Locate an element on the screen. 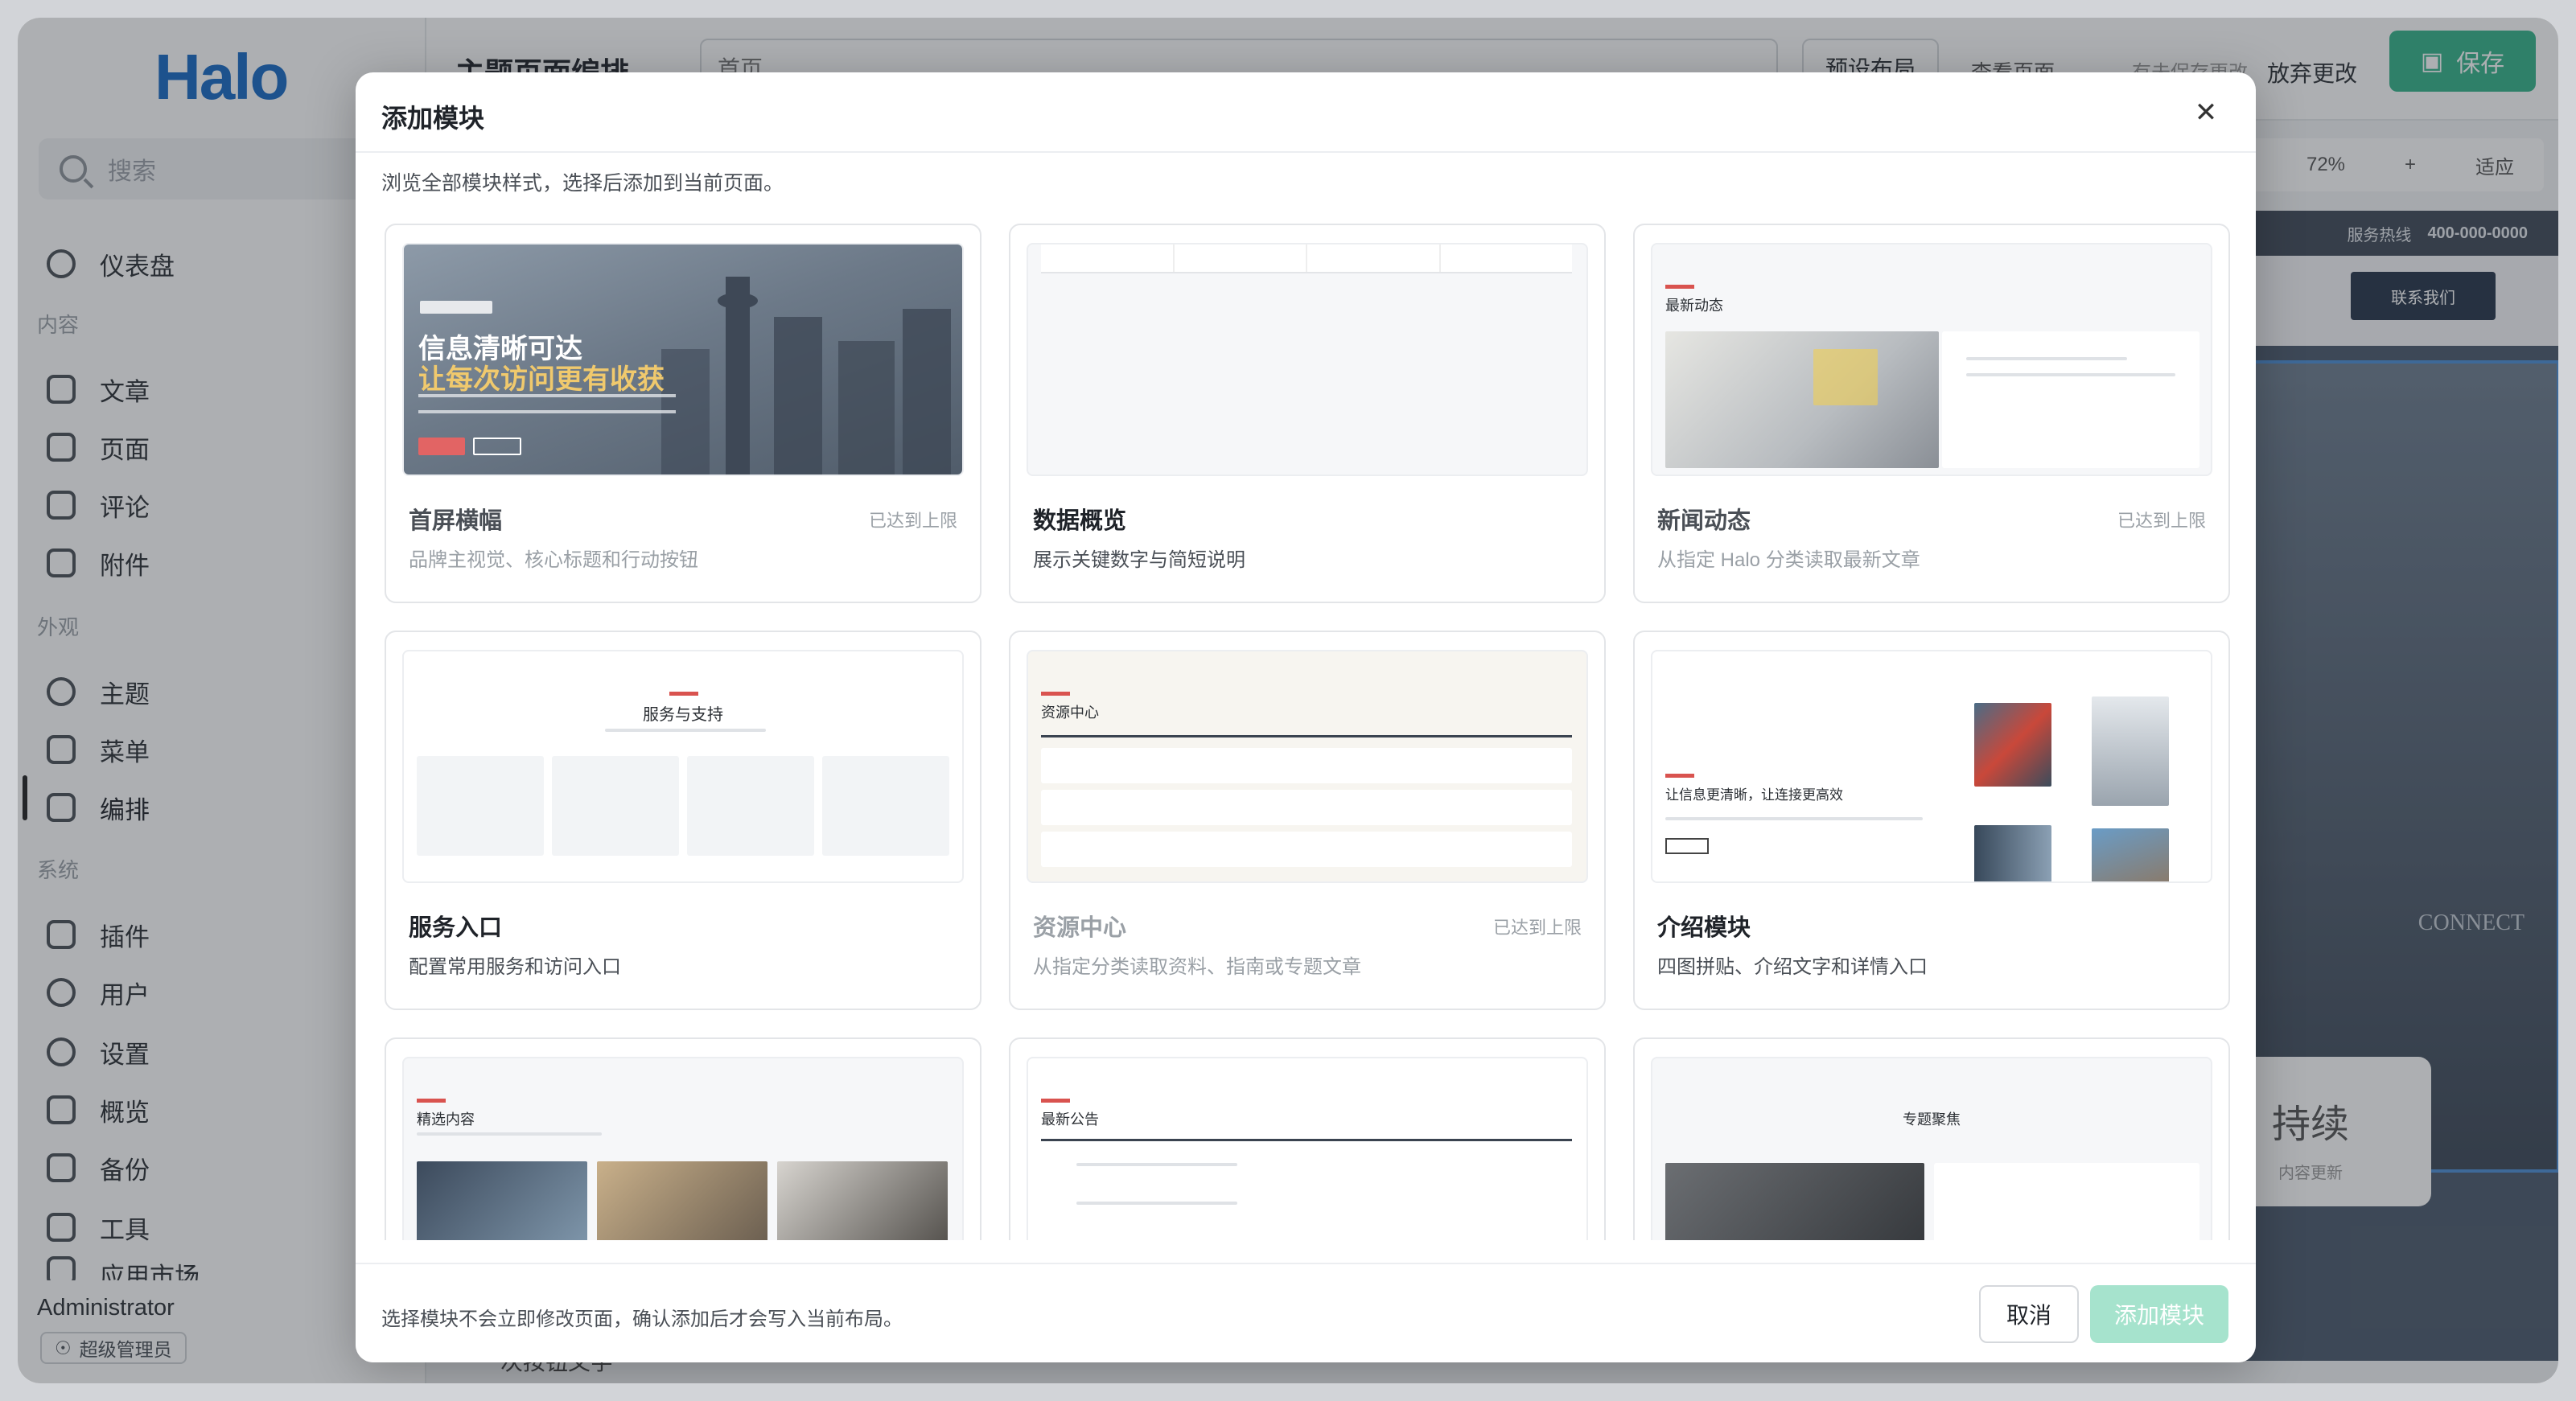 The width and height of the screenshot is (2576, 1401). add-module-button: 添加模块 is located at coordinates (2159, 1314).